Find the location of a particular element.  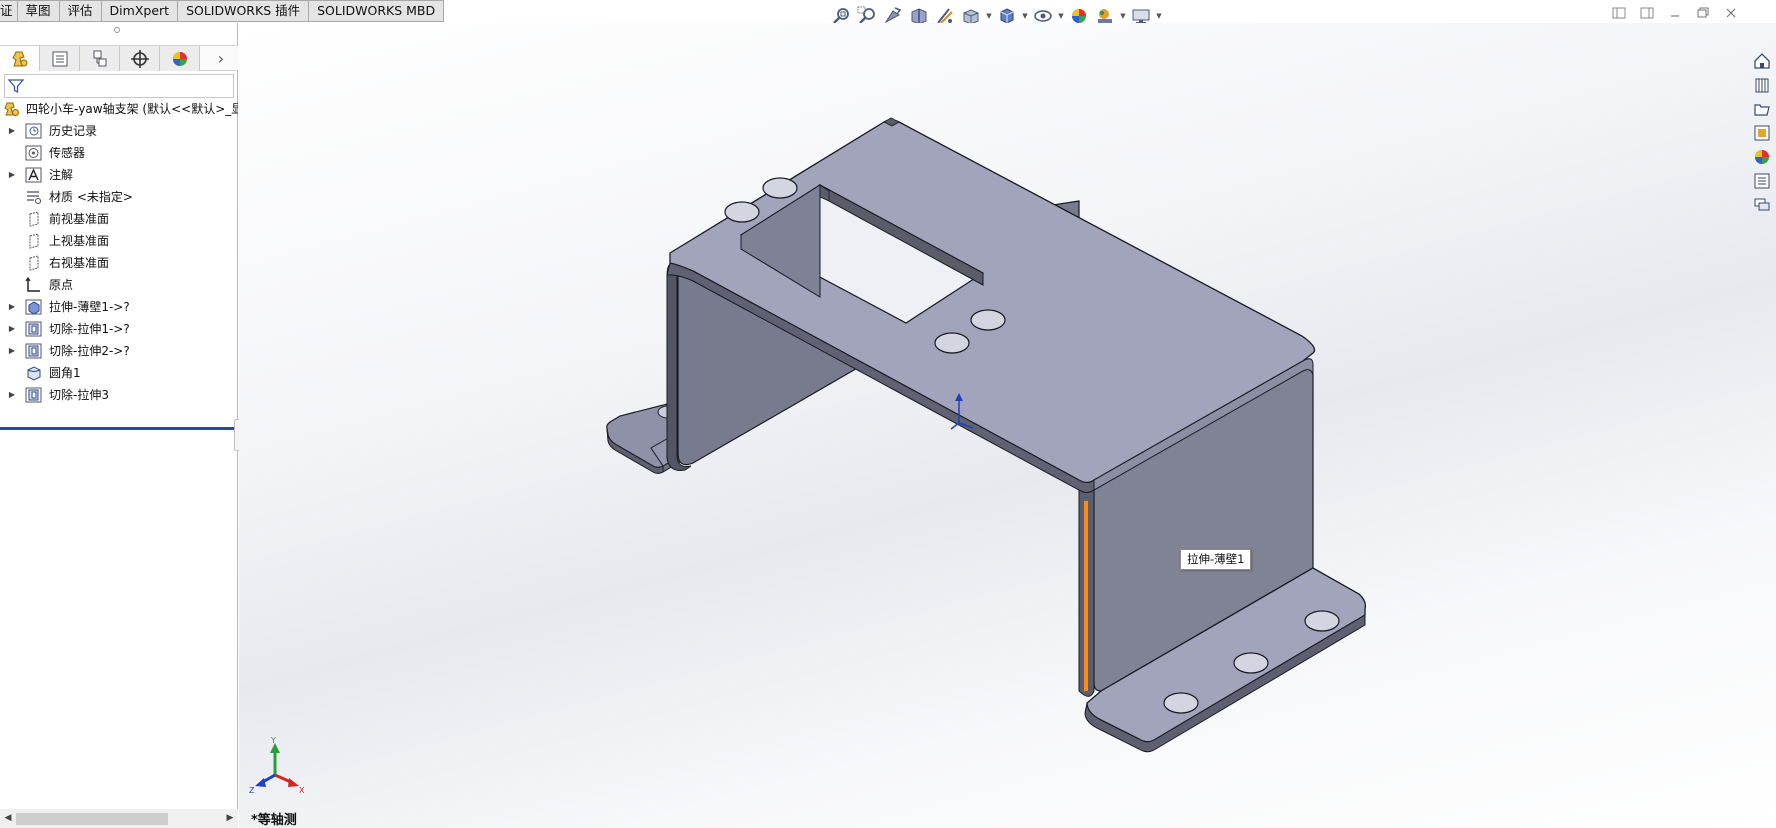

tab-dimxpert: DimXpert is located at coordinates (140, 11).